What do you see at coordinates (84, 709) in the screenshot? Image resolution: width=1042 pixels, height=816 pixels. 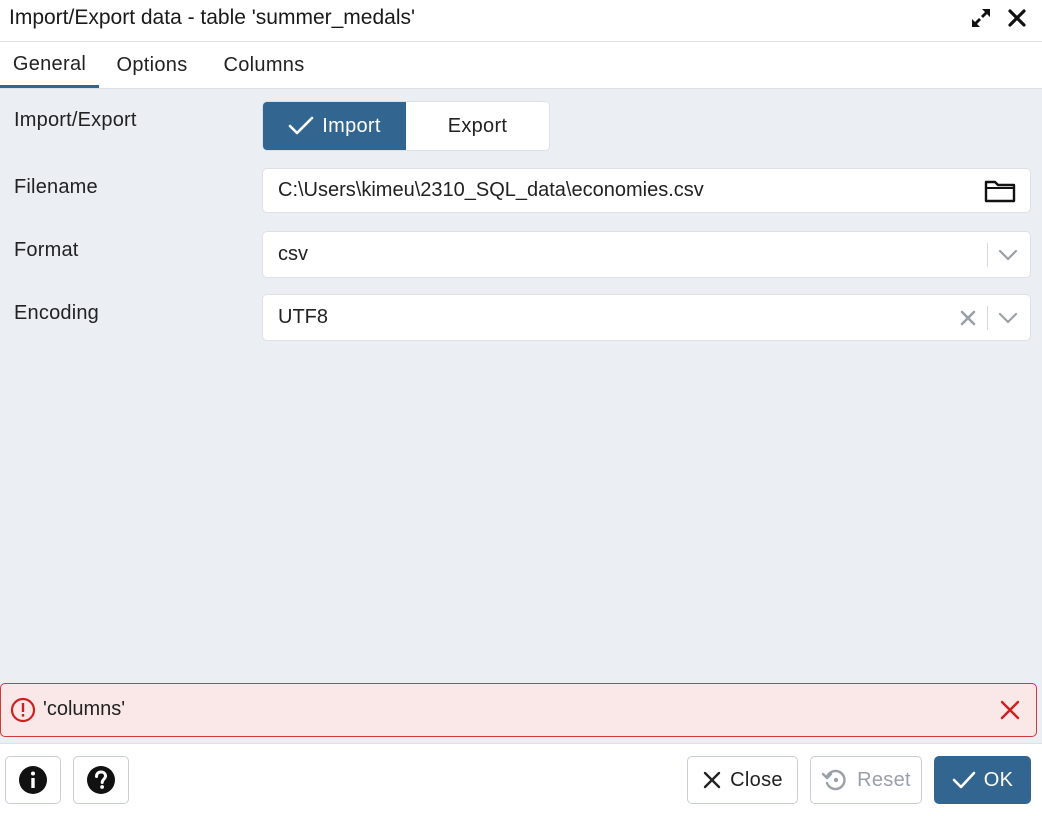 I see `error-message: 'columns'` at bounding box center [84, 709].